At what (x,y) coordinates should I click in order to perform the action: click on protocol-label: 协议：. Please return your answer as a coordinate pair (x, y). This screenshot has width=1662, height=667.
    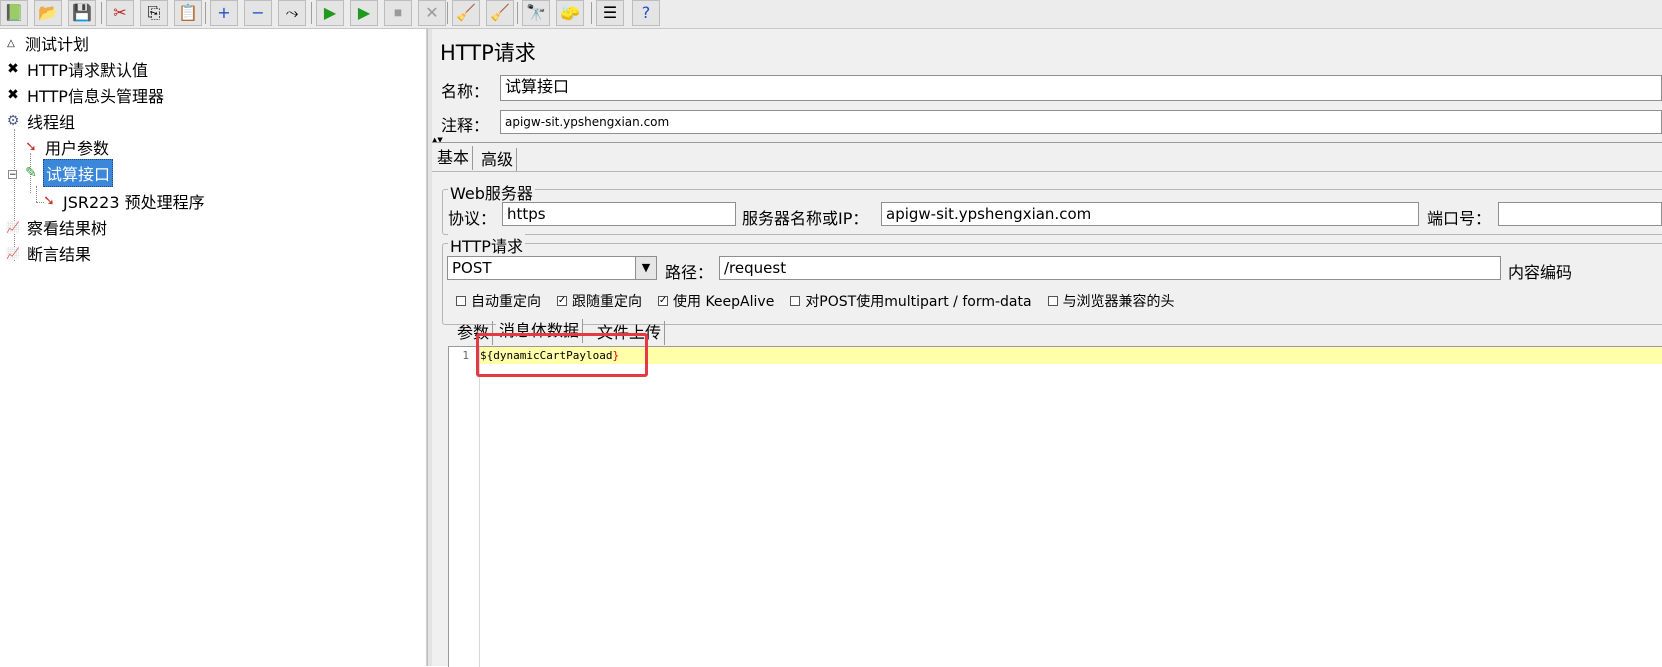
    Looking at the image, I should click on (472, 218).